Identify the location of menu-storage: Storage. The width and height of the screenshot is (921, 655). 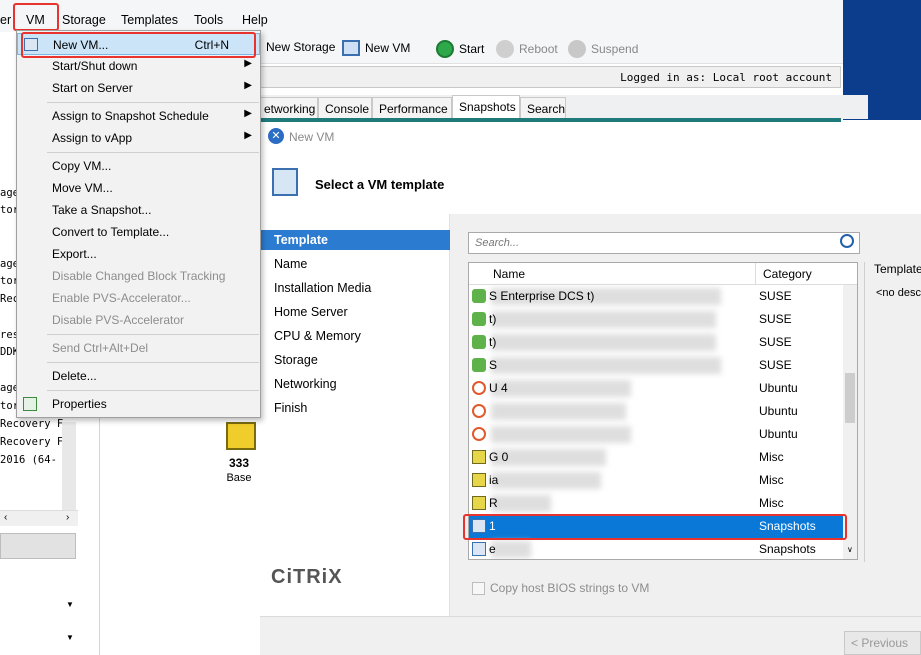
(84, 20).